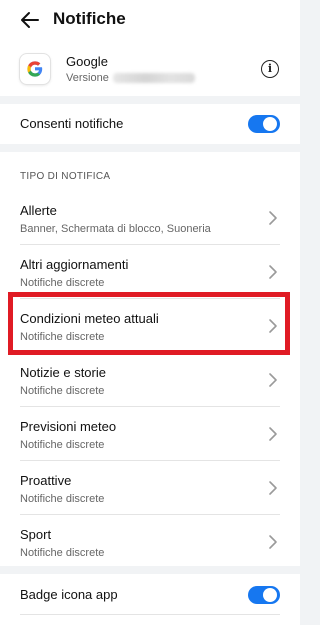 This screenshot has height=625, width=320. Describe the element at coordinates (150, 599) in the screenshot. I see `badge-row: Badge icona app` at that location.